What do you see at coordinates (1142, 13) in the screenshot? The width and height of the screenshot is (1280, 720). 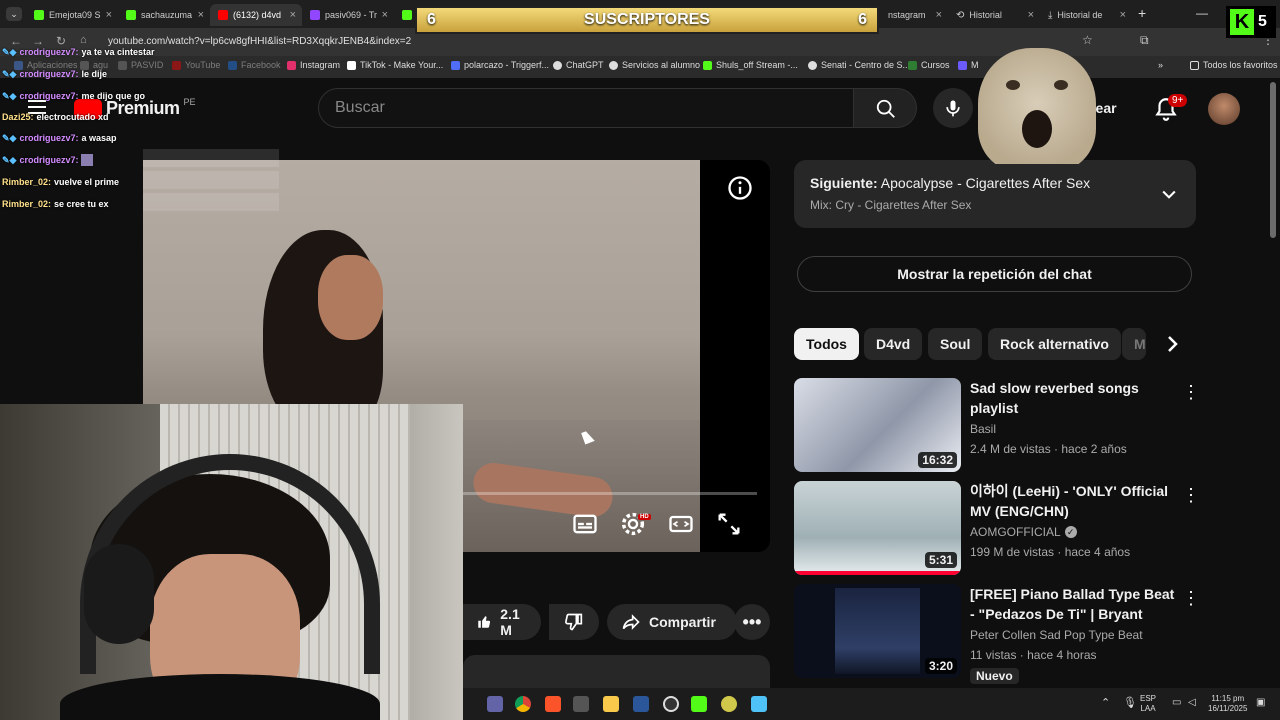 I see `new-tab-button: +` at bounding box center [1142, 13].